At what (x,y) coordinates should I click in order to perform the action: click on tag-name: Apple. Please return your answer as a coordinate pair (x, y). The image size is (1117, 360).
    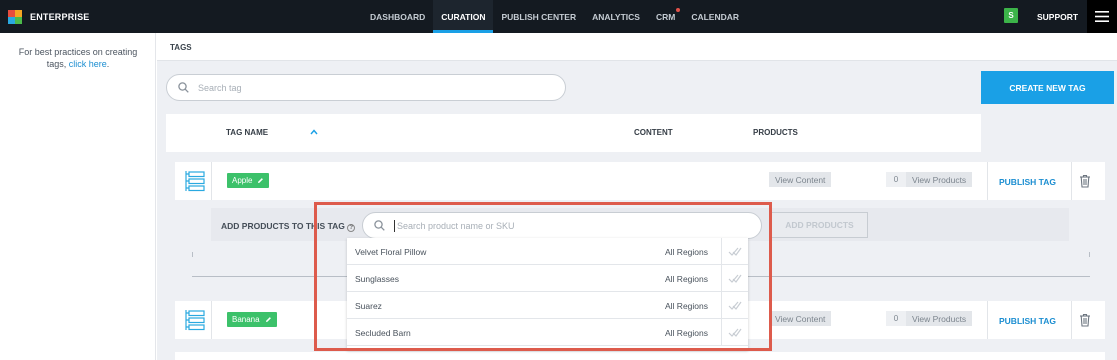
    Looking at the image, I should click on (242, 180).